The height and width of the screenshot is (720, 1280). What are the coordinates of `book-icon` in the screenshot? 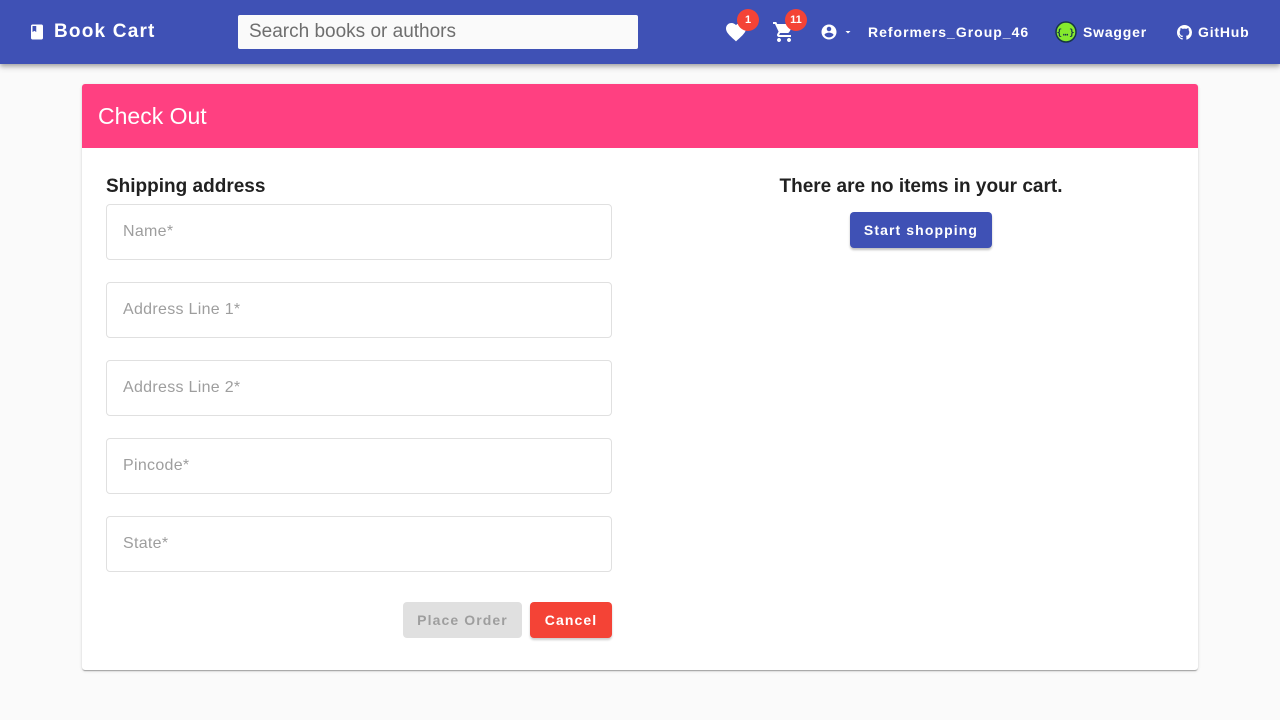 It's located at (37, 32).